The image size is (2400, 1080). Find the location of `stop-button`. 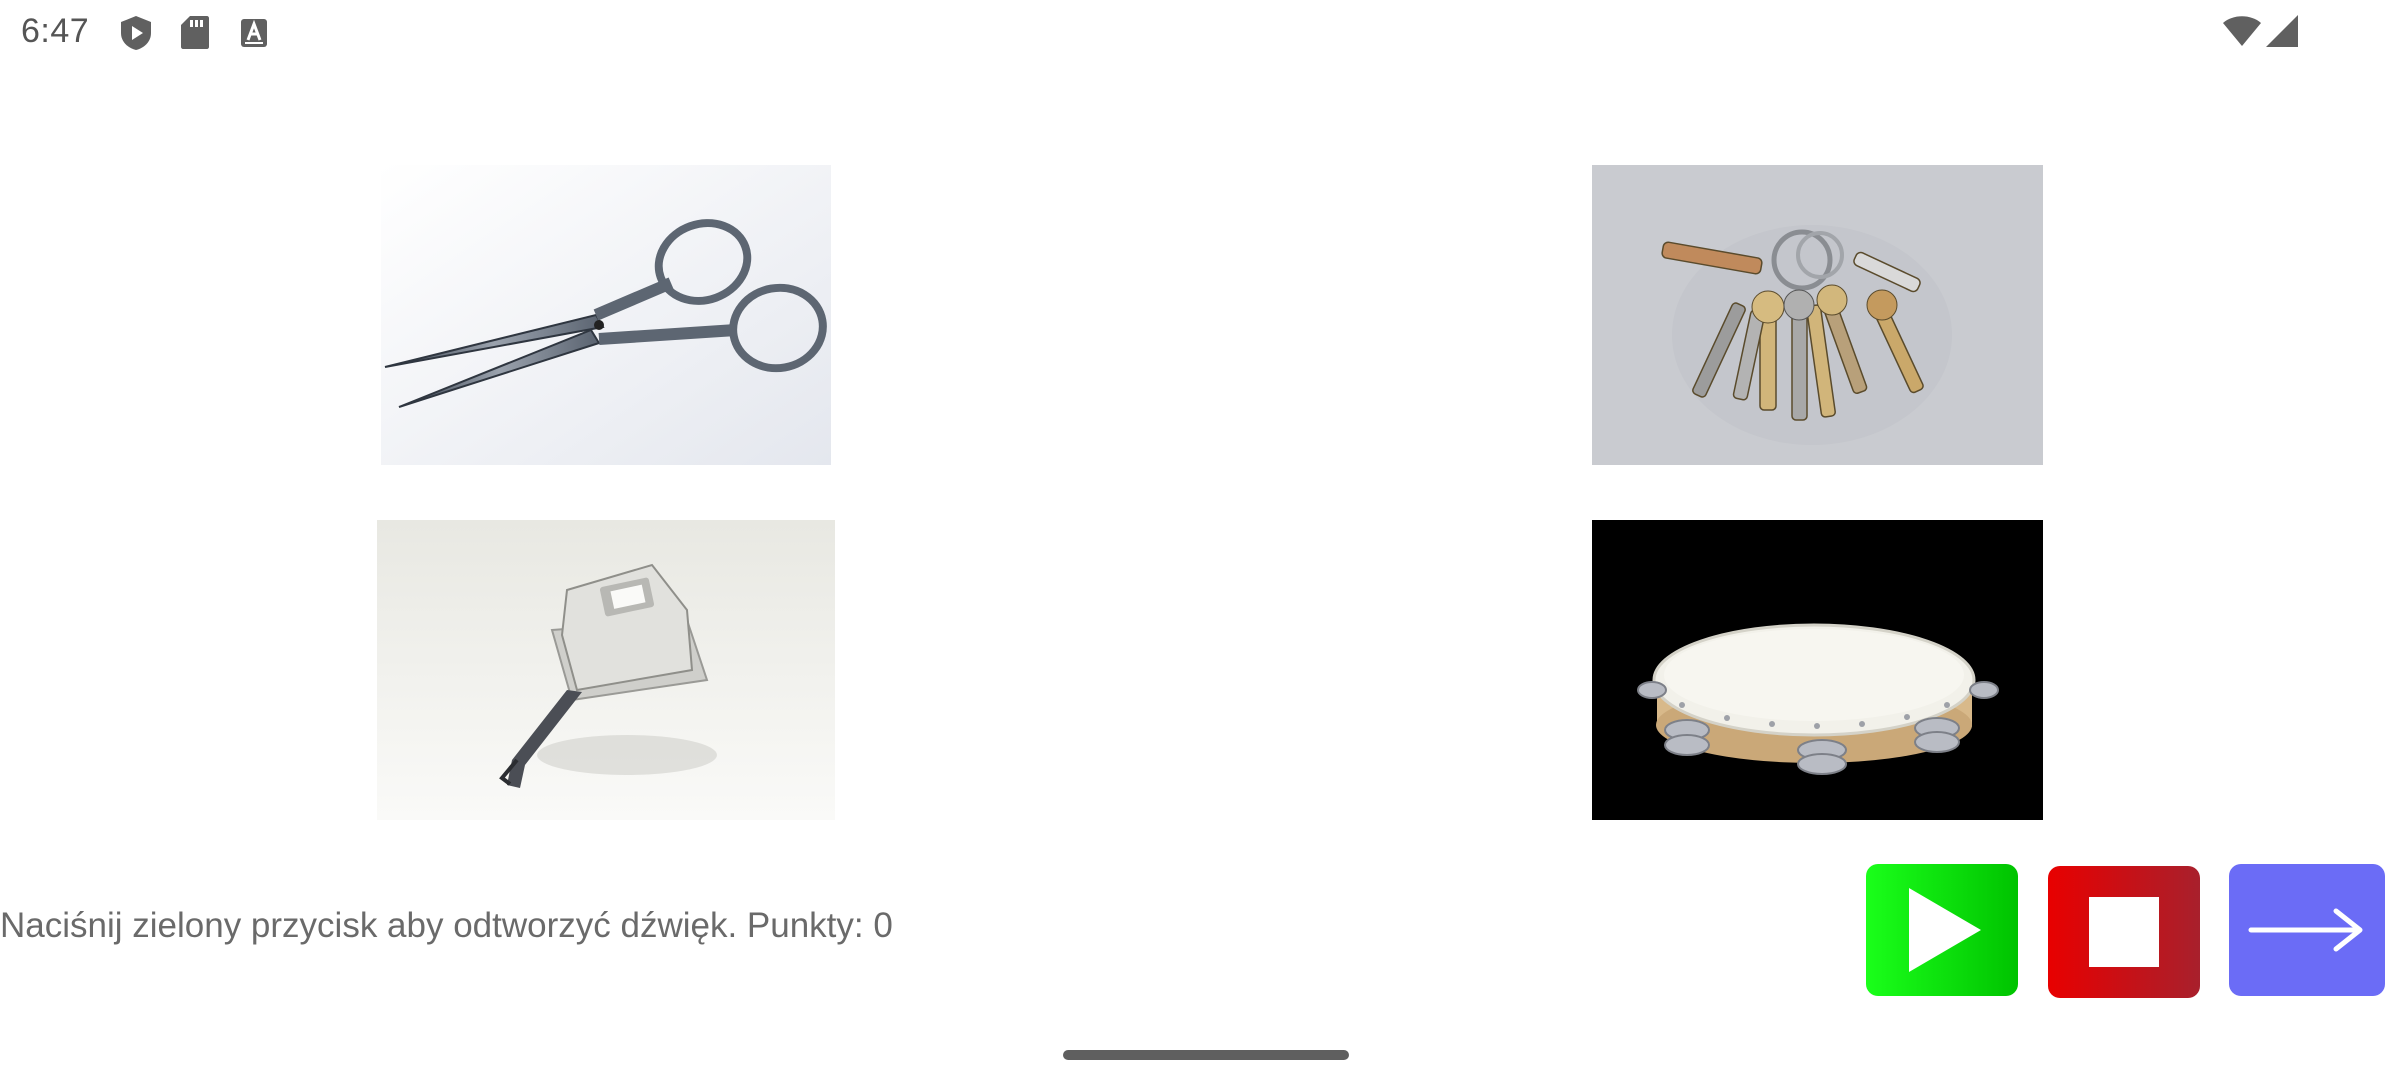

stop-button is located at coordinates (2124, 932).